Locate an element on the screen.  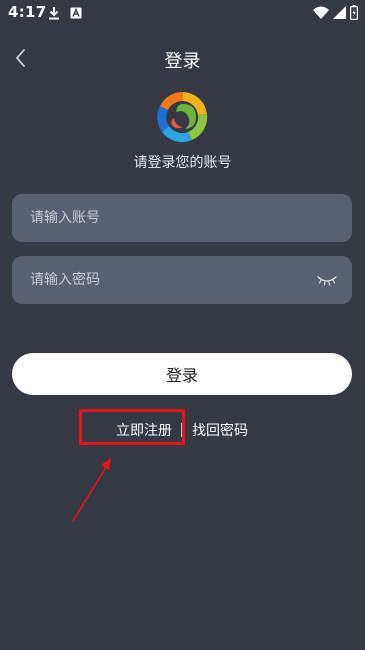
annotation-highlight-box is located at coordinates (132, 427).